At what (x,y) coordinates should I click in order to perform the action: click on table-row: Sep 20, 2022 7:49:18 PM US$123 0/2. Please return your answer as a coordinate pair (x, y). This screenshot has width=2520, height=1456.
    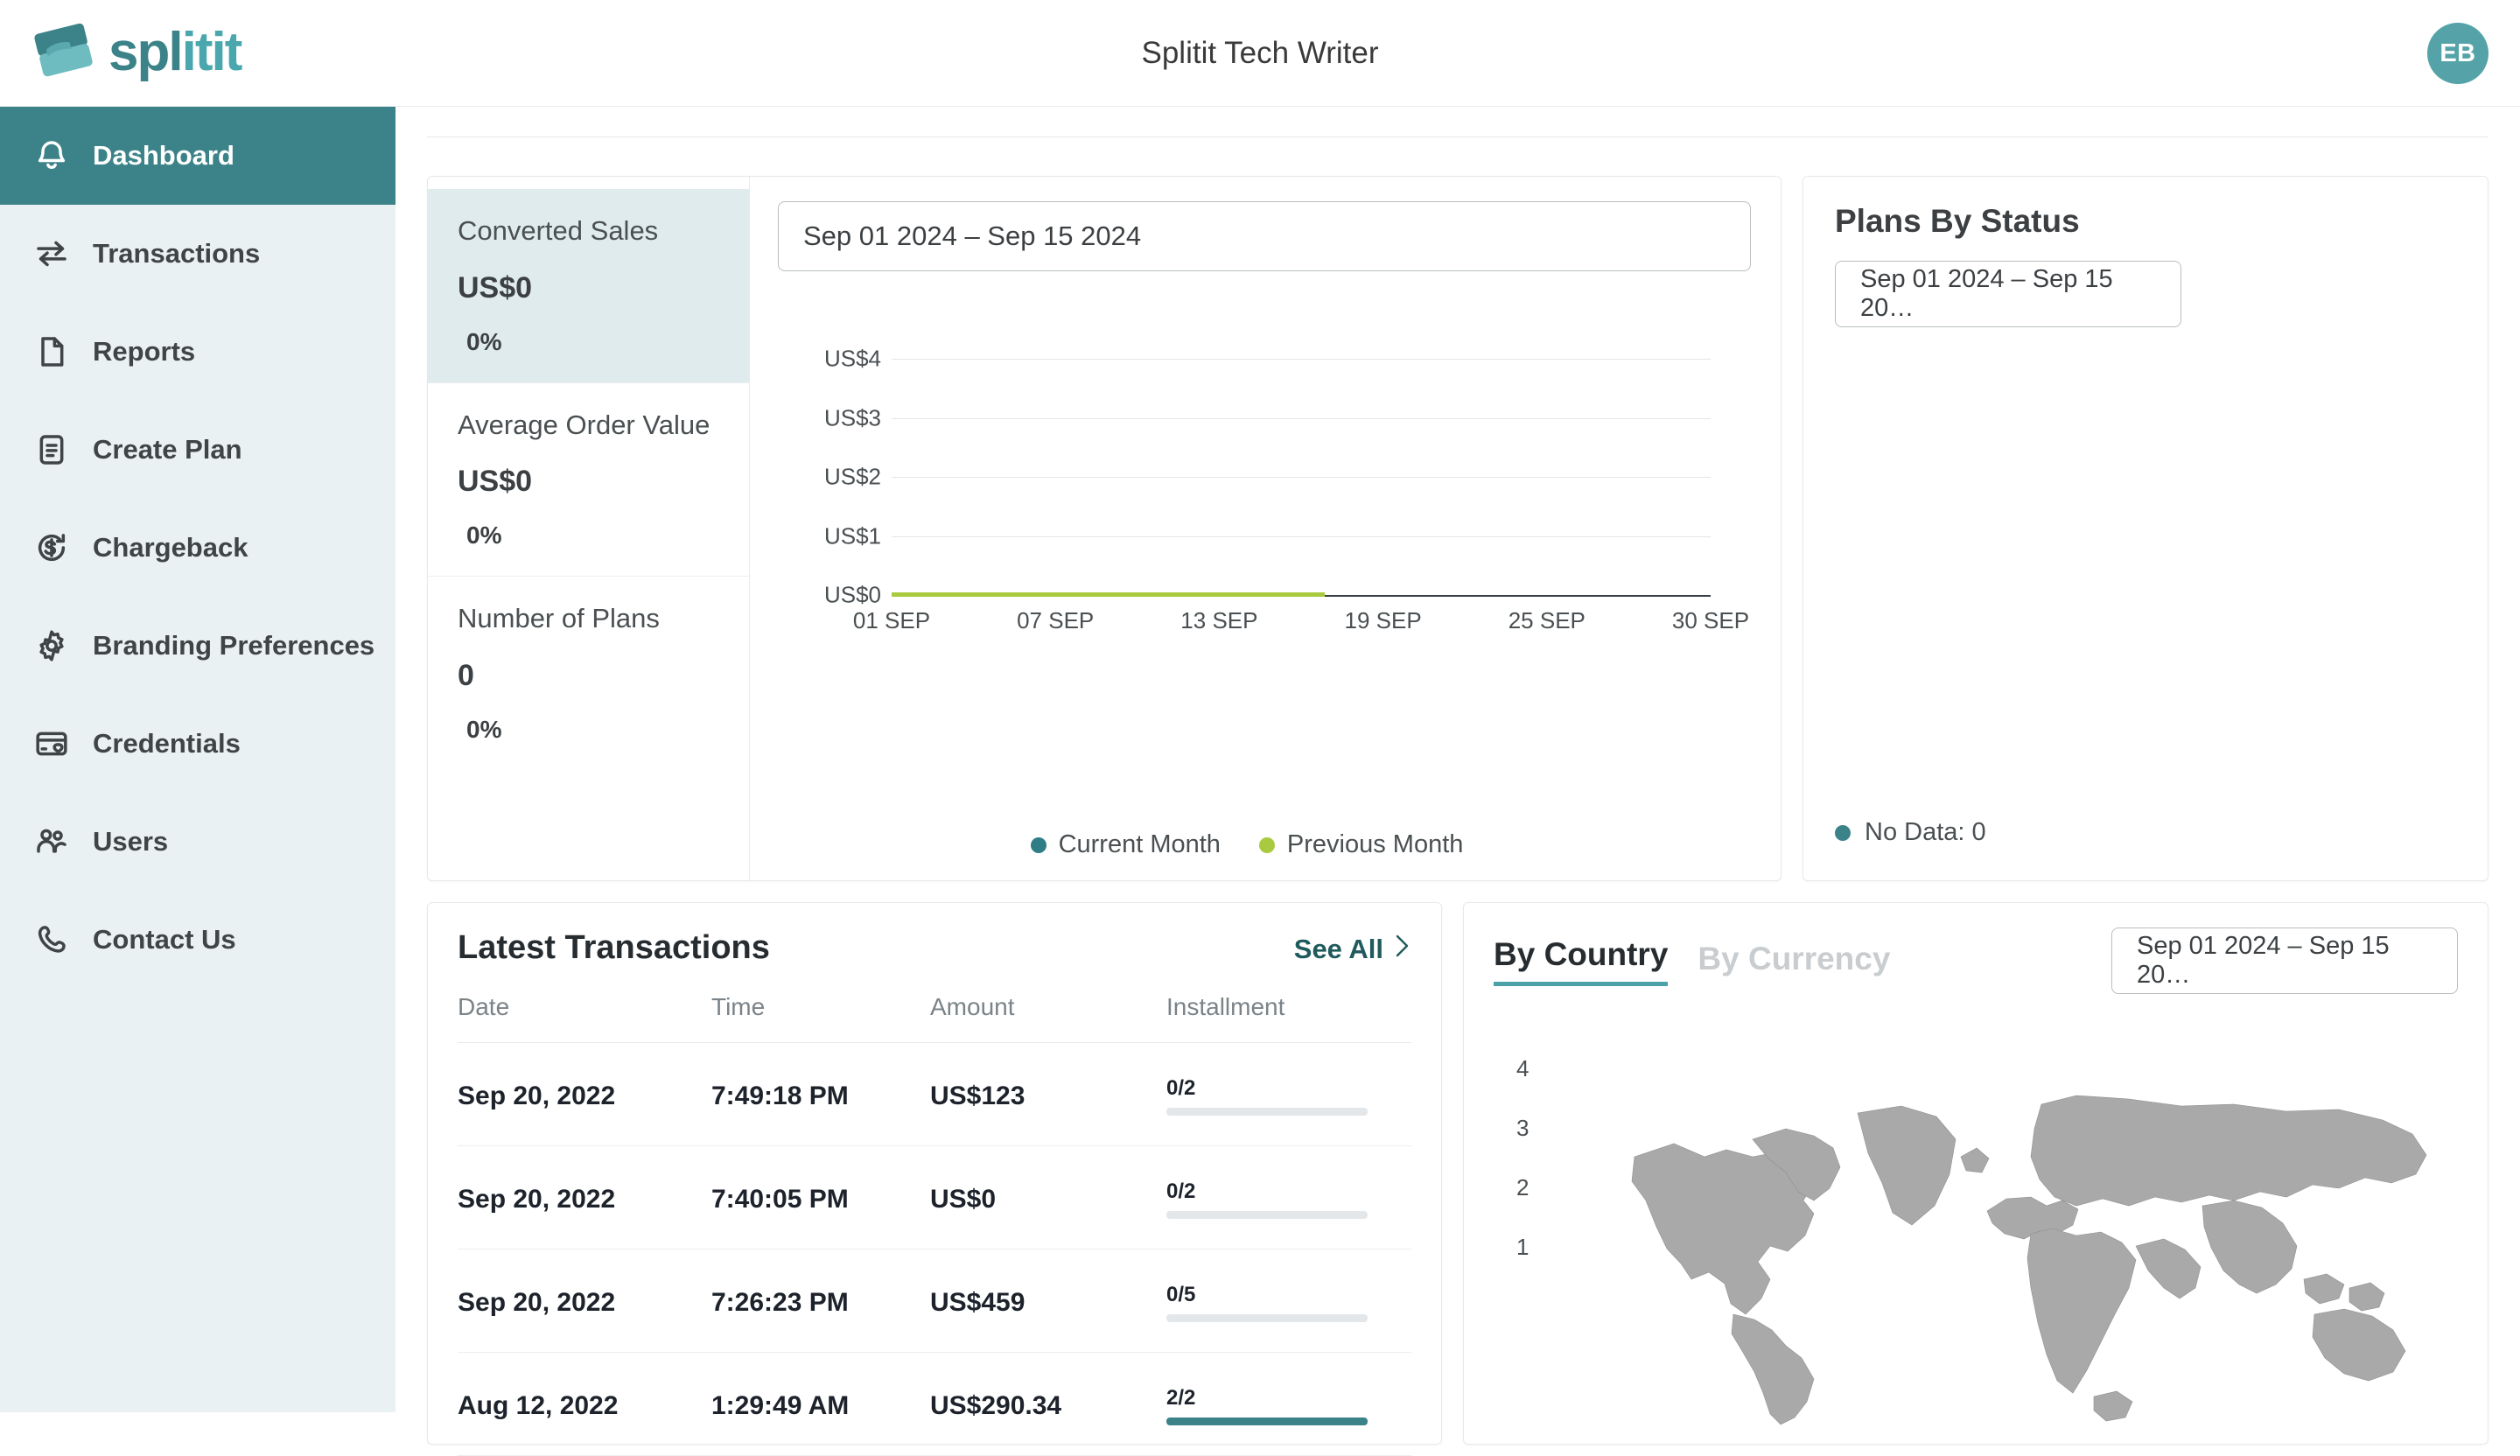
    Looking at the image, I should click on (934, 1094).